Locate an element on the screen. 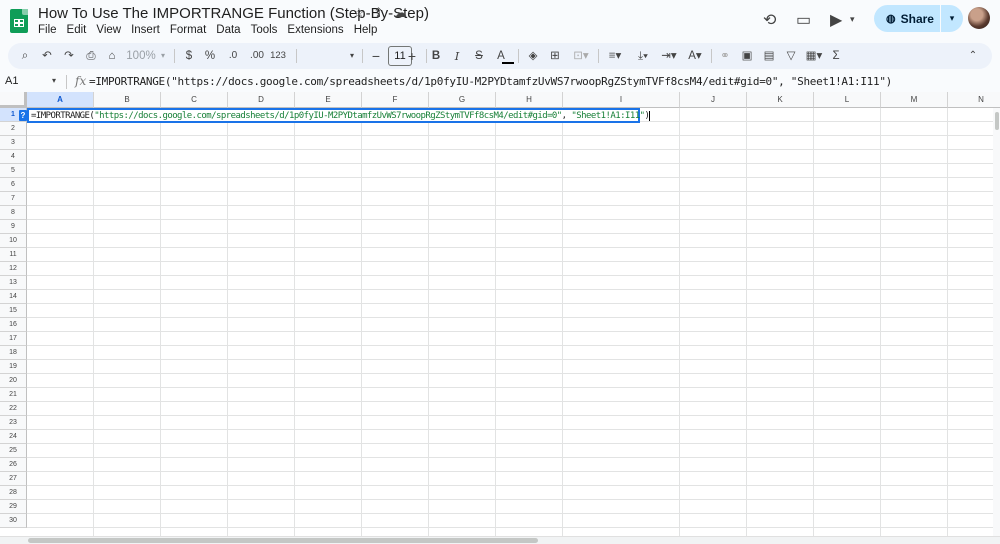  row-header-19: 19 is located at coordinates (13, 367).